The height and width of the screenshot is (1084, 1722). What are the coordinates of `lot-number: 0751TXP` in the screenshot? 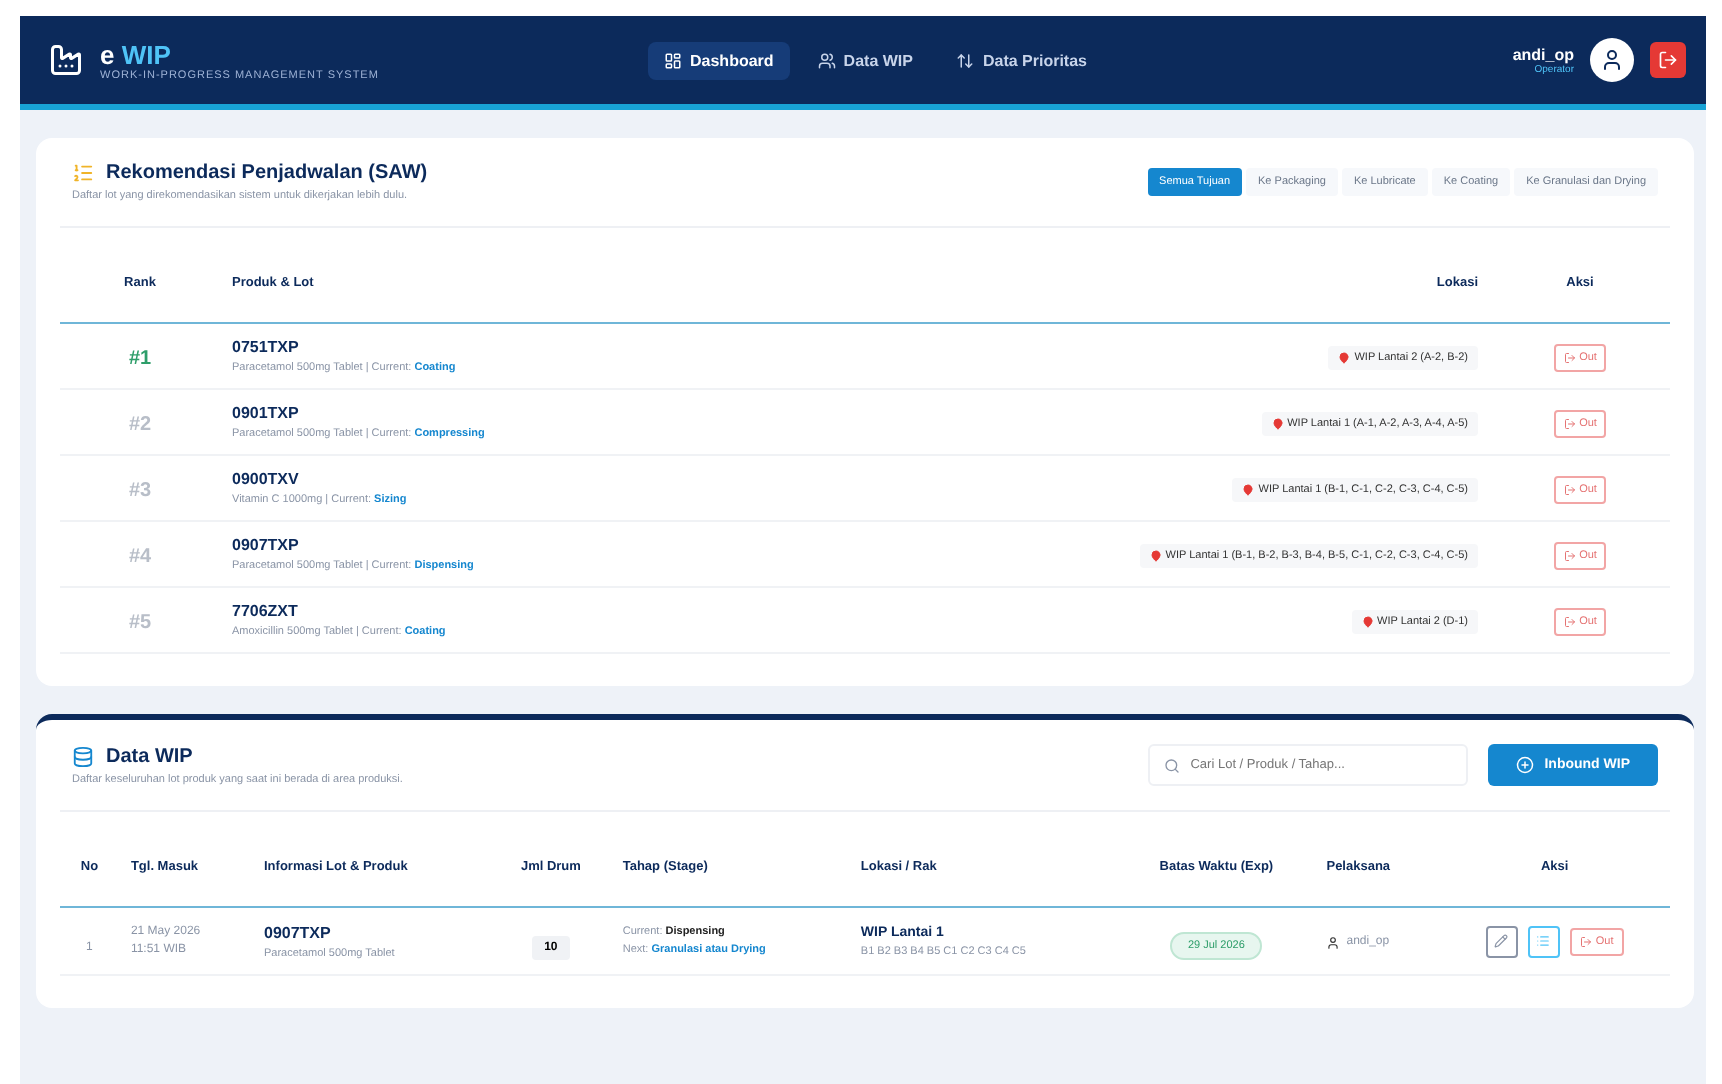 It's located at (266, 347).